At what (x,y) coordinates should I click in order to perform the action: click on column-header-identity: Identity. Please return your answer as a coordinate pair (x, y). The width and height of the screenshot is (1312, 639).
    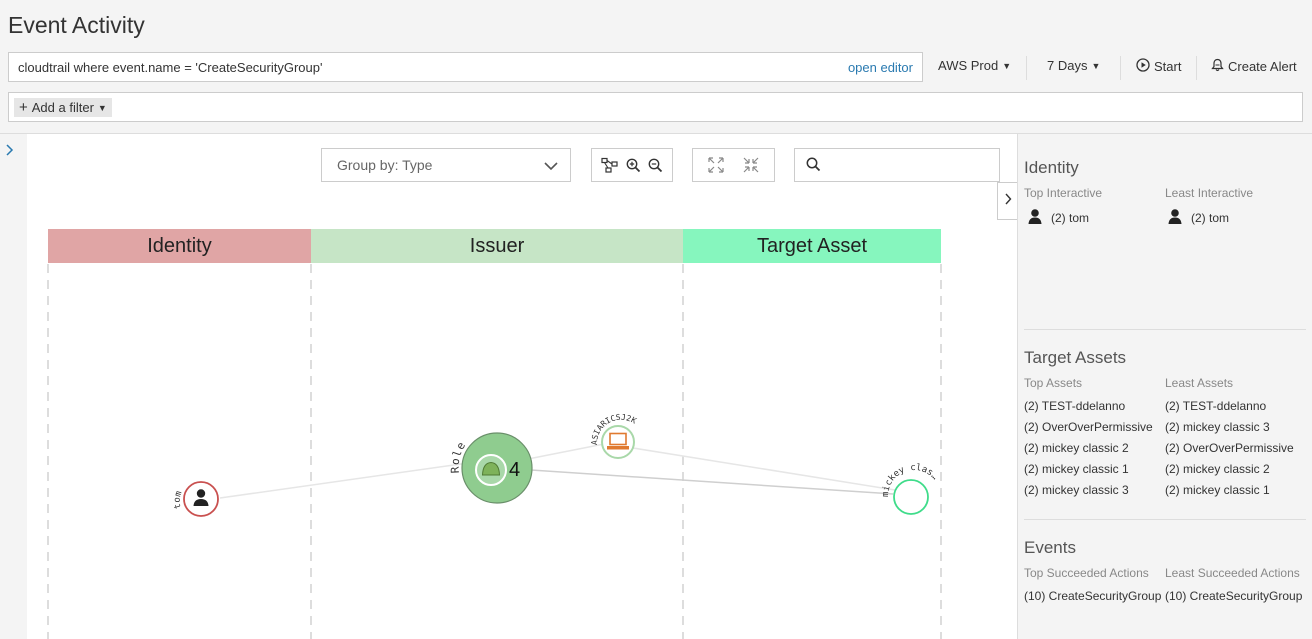
    Looking at the image, I should click on (179, 246).